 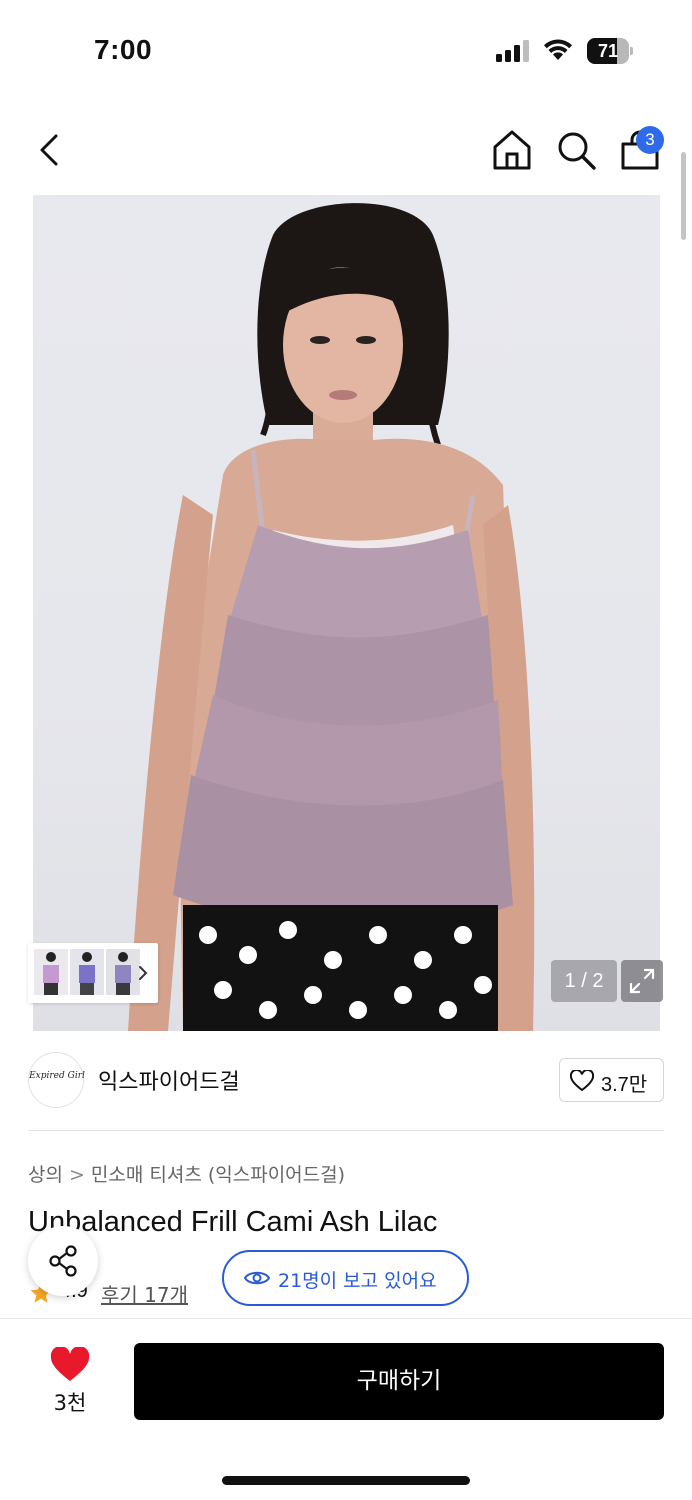 I want to click on share-button, so click(x=63, y=1261).